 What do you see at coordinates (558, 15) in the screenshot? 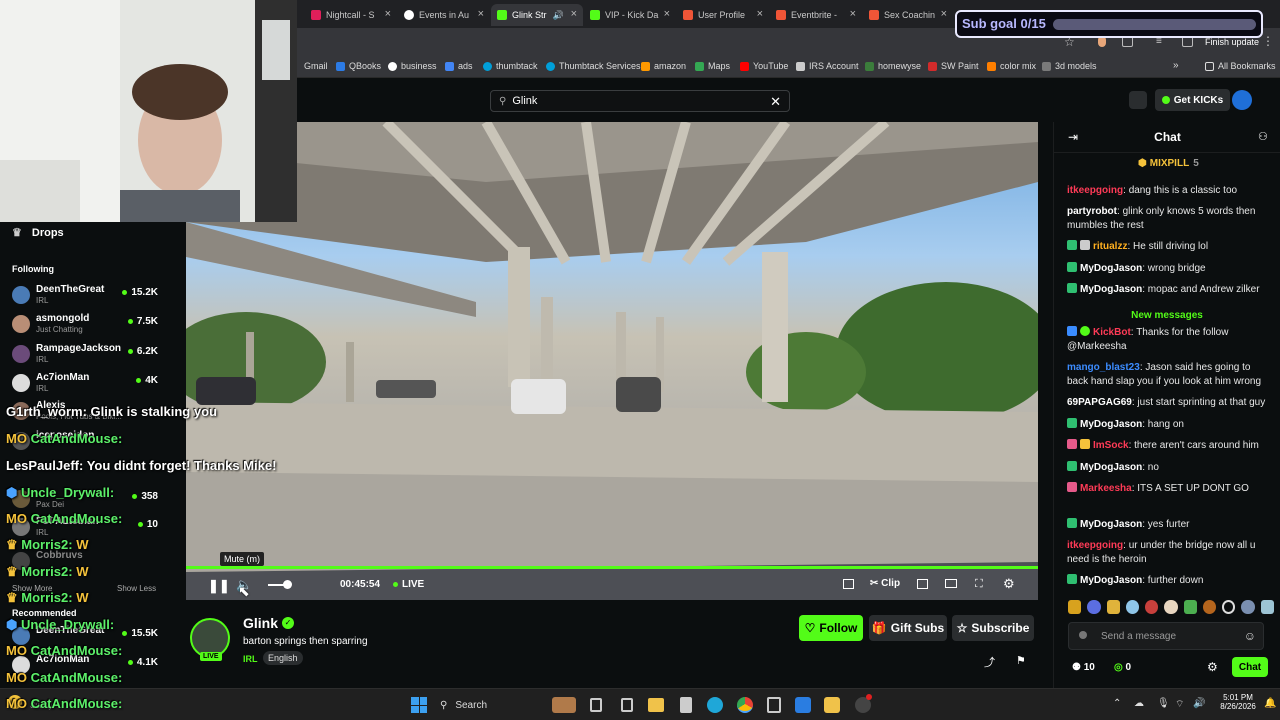
I see `audio-playing-icon: 🔊` at bounding box center [558, 15].